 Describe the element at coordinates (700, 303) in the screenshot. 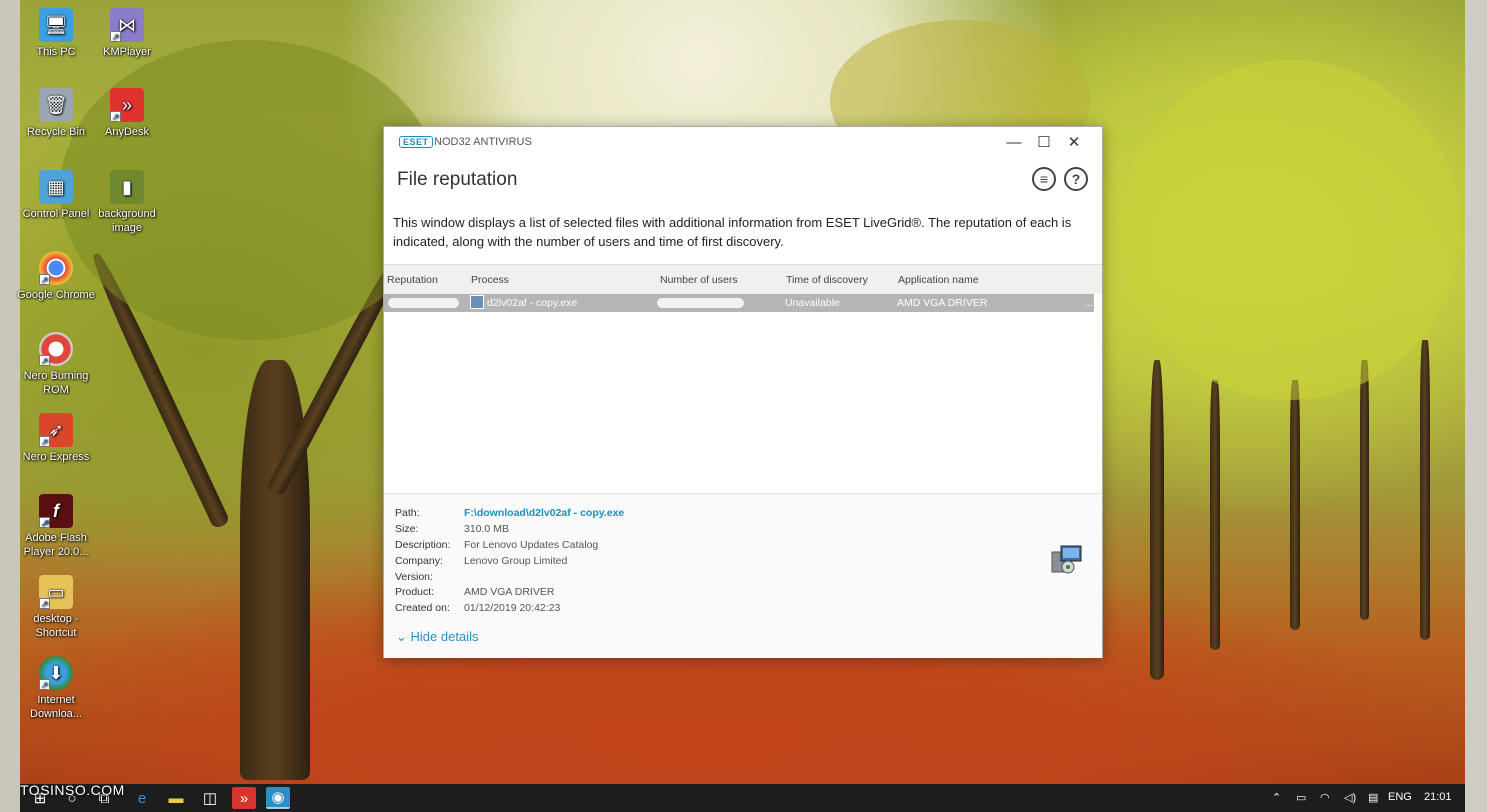

I see `users-bar` at that location.